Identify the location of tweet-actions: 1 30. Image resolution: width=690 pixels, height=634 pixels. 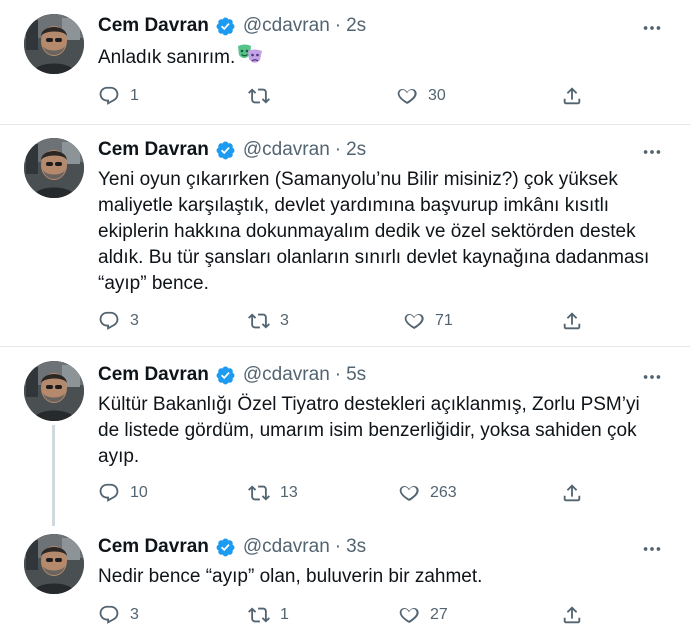
(348, 96).